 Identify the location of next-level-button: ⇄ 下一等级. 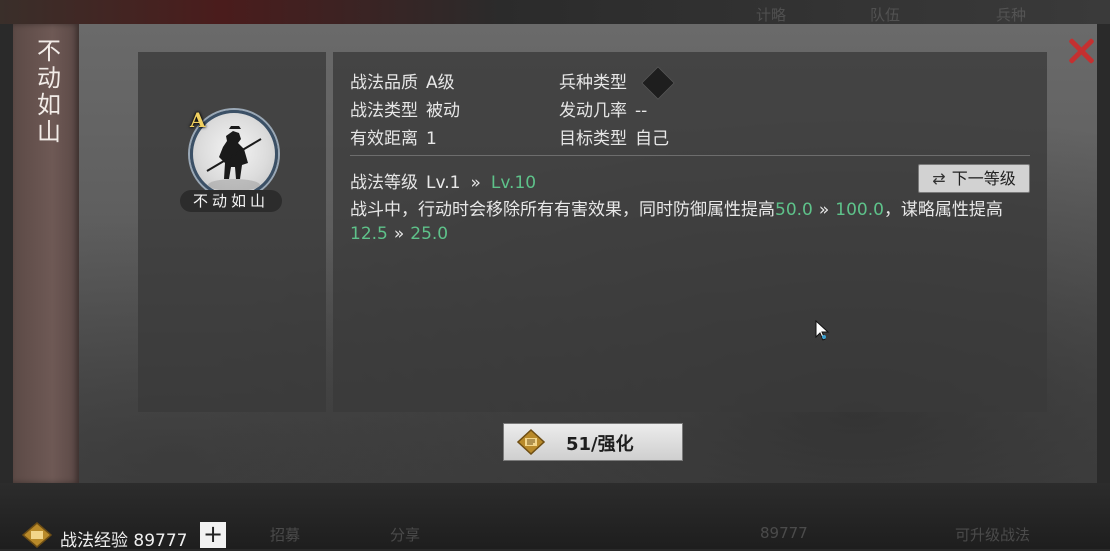
(974, 178).